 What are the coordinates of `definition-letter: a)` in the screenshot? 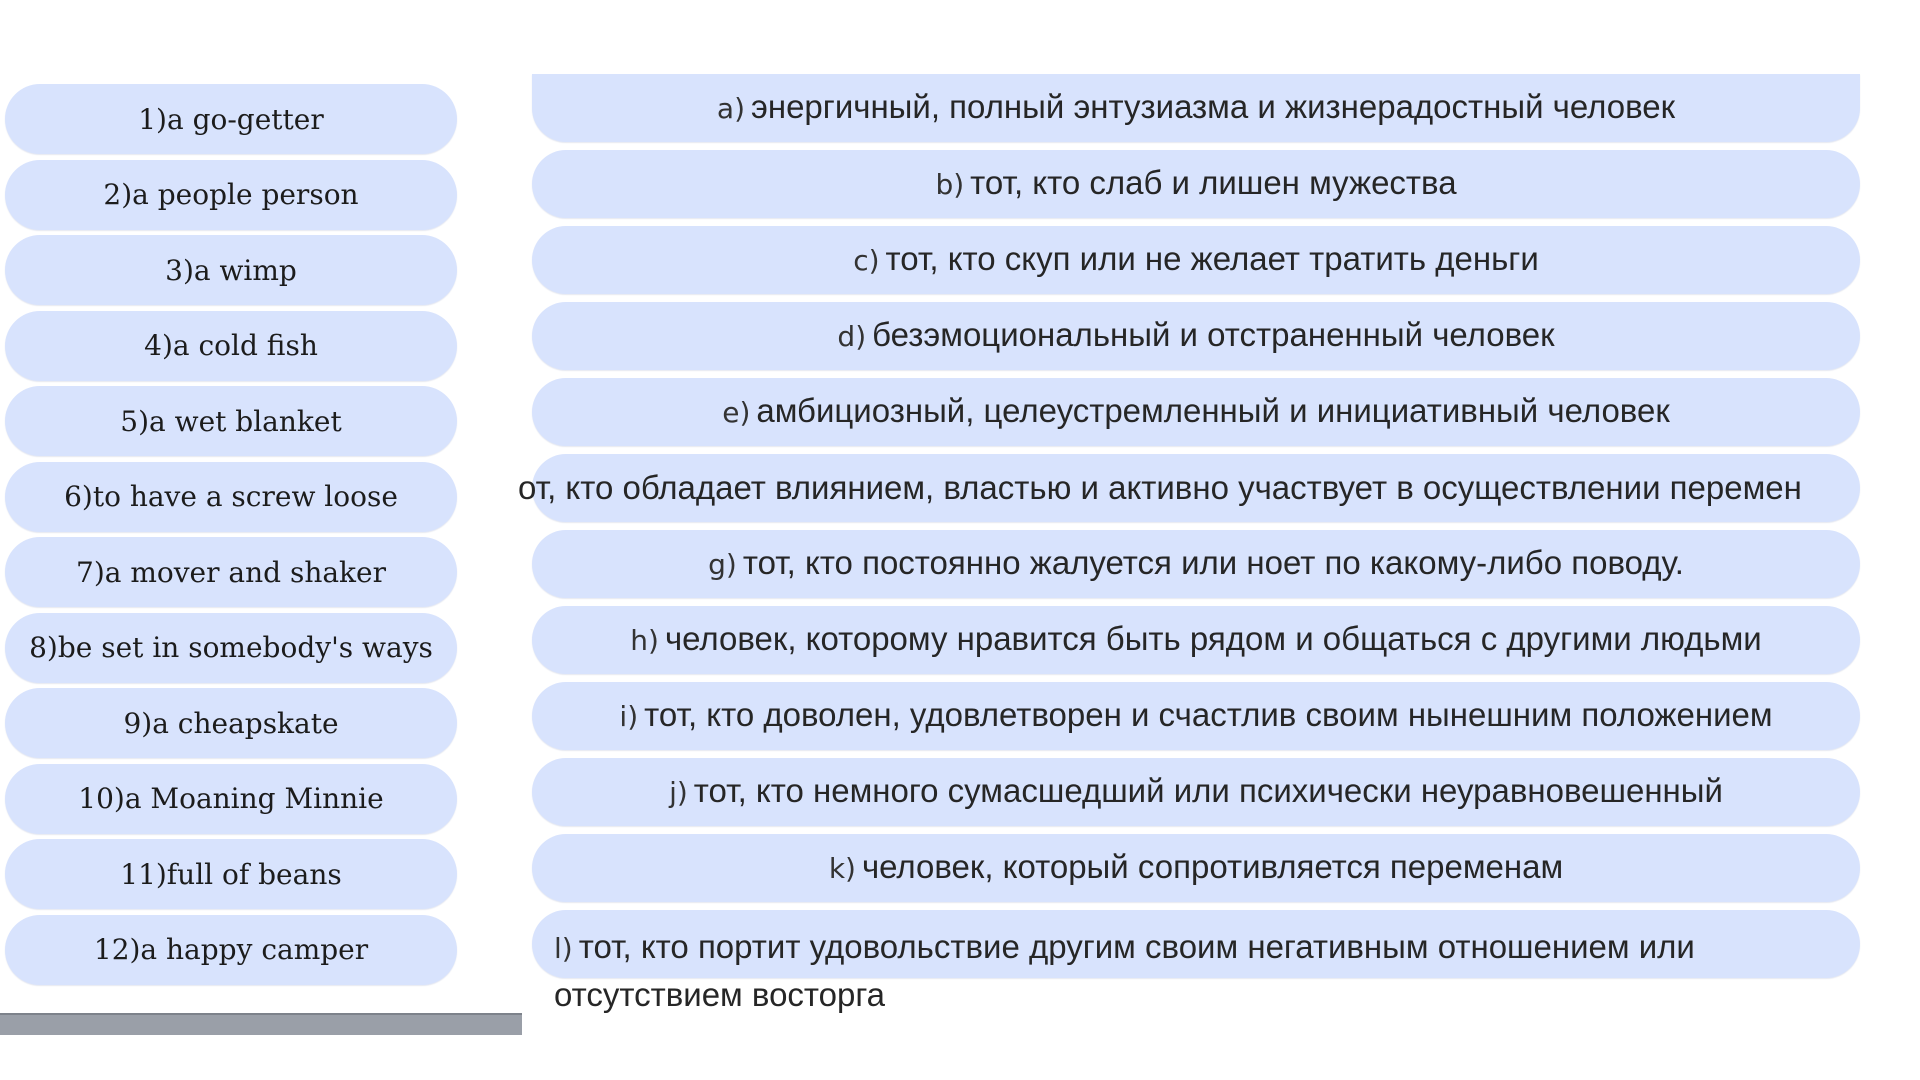 It's located at (731, 108).